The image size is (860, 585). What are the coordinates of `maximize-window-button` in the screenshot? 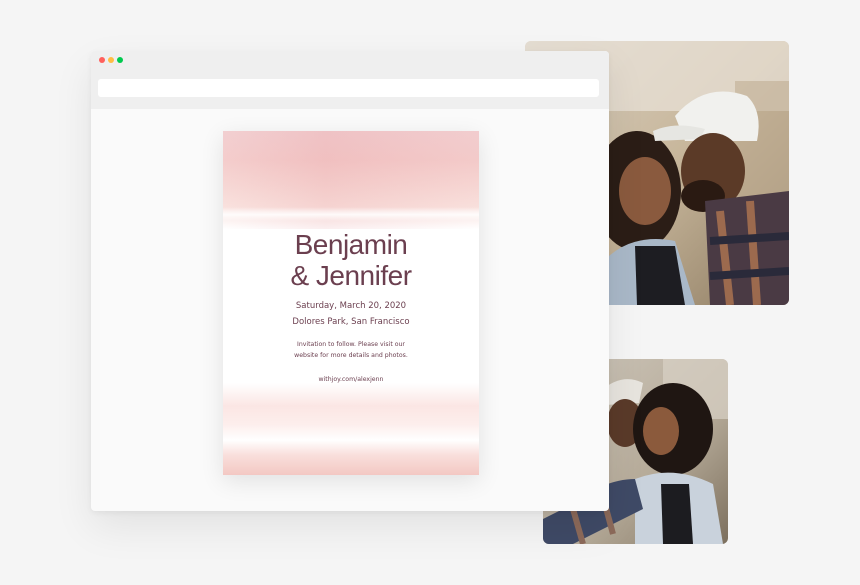 It's located at (120, 60).